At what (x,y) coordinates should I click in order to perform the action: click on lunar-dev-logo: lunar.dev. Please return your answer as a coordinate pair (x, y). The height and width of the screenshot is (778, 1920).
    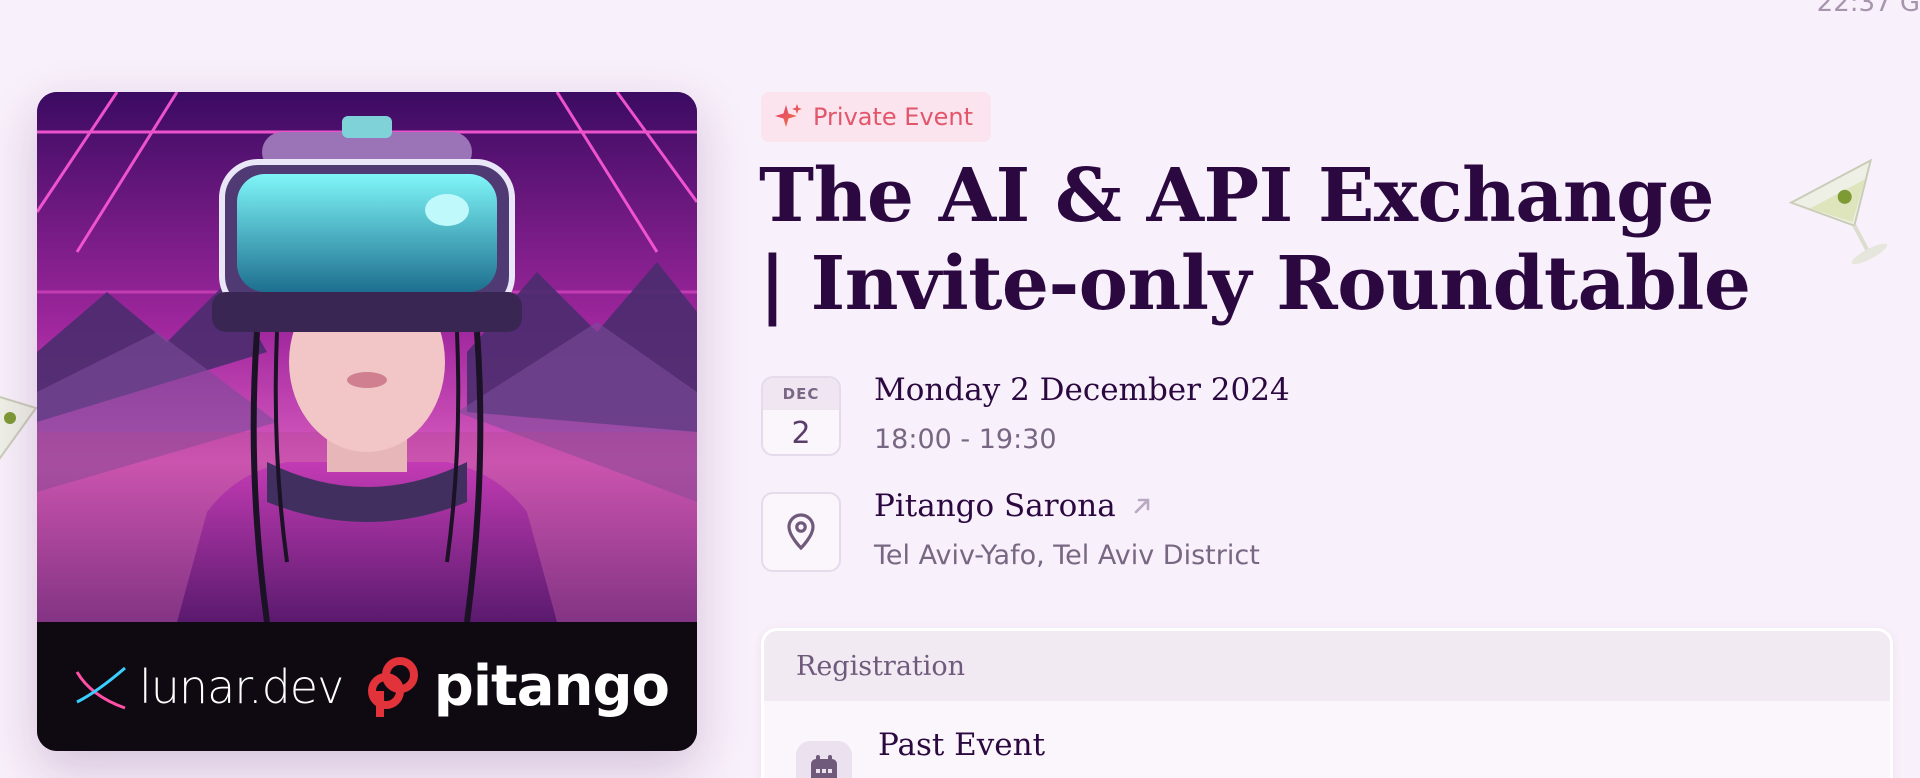
    Looking at the image, I should click on (208, 686).